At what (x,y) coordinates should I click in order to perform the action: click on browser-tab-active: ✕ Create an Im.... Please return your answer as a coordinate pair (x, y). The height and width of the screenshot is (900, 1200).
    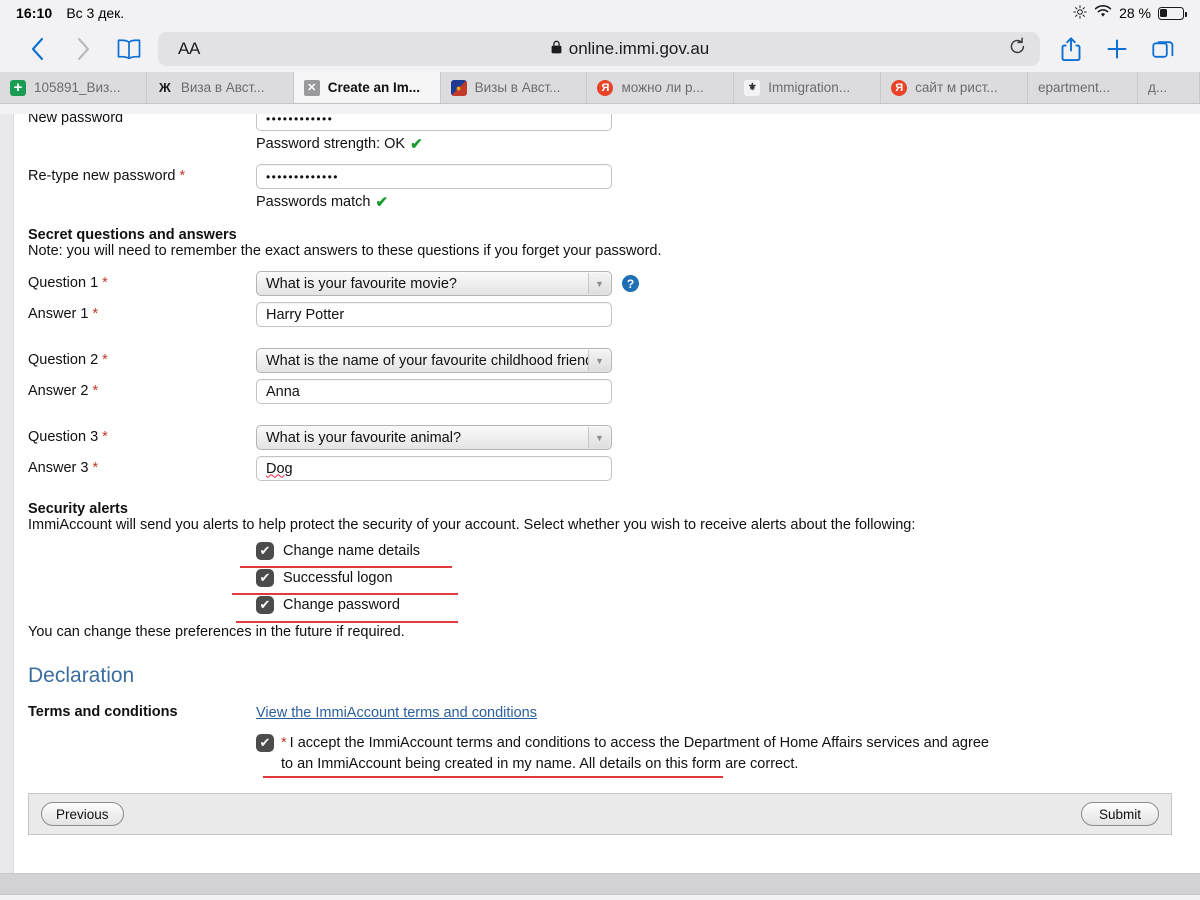
    Looking at the image, I should click on (367, 87).